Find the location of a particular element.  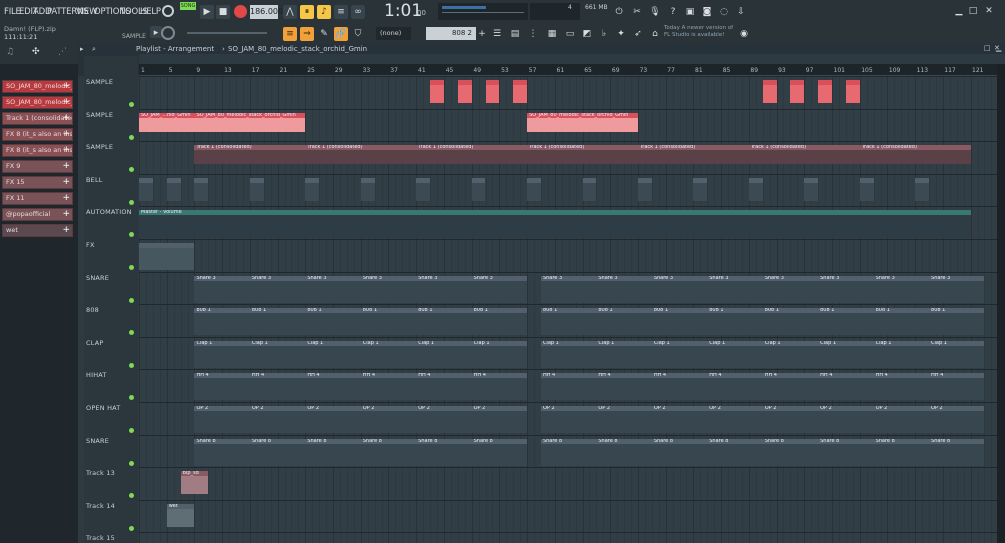

track-label: CLAP is located at coordinates (94, 343).